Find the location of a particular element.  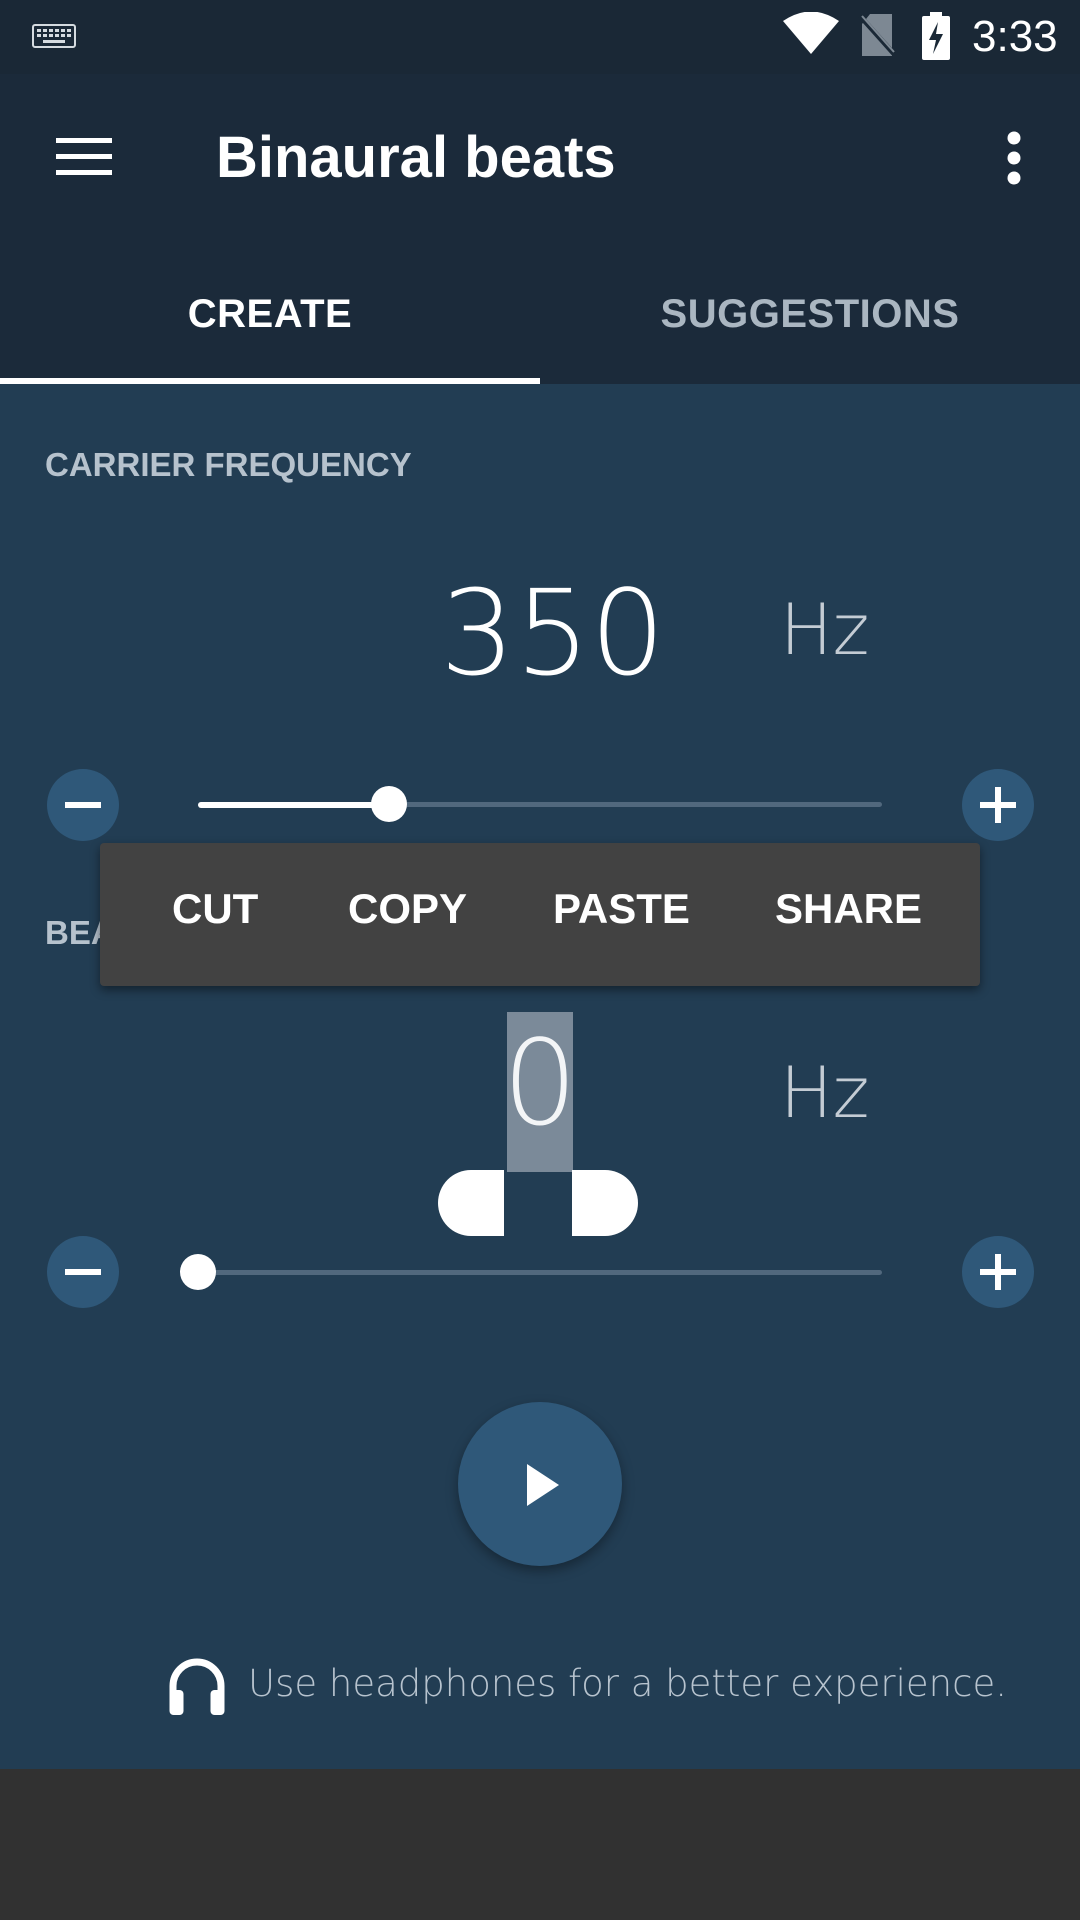

beat-slider-thumb is located at coordinates (198, 1272).